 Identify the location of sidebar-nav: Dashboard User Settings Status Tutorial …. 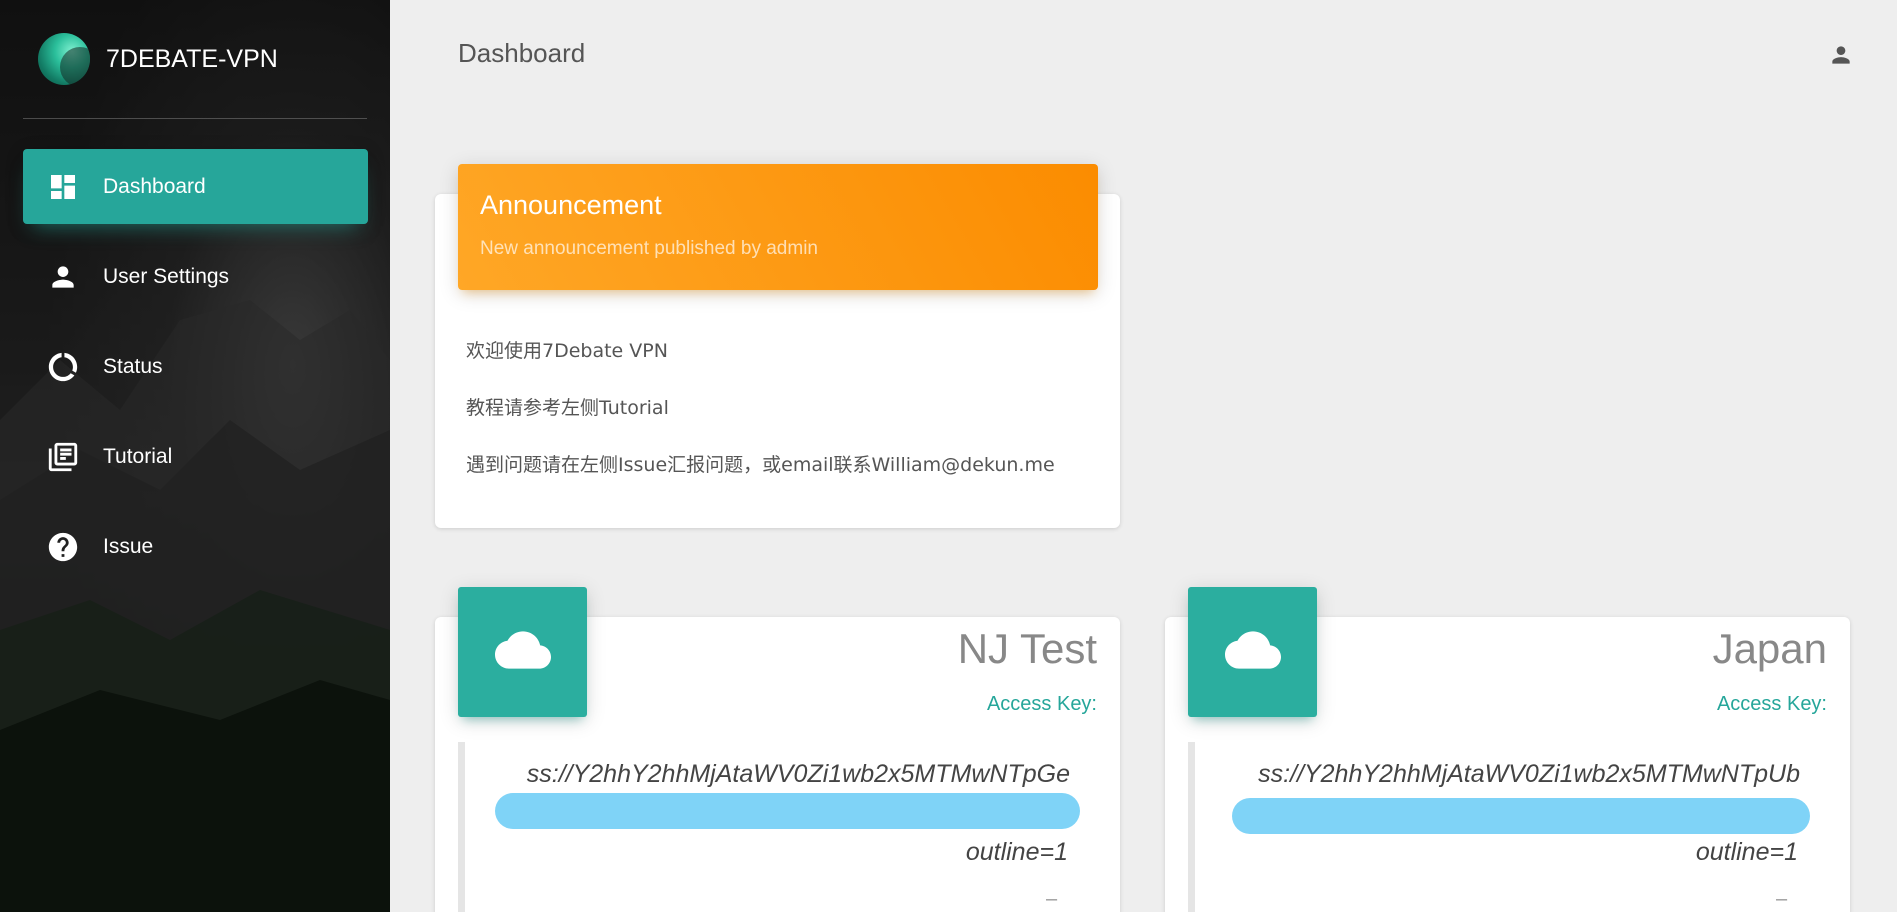
(195, 374).